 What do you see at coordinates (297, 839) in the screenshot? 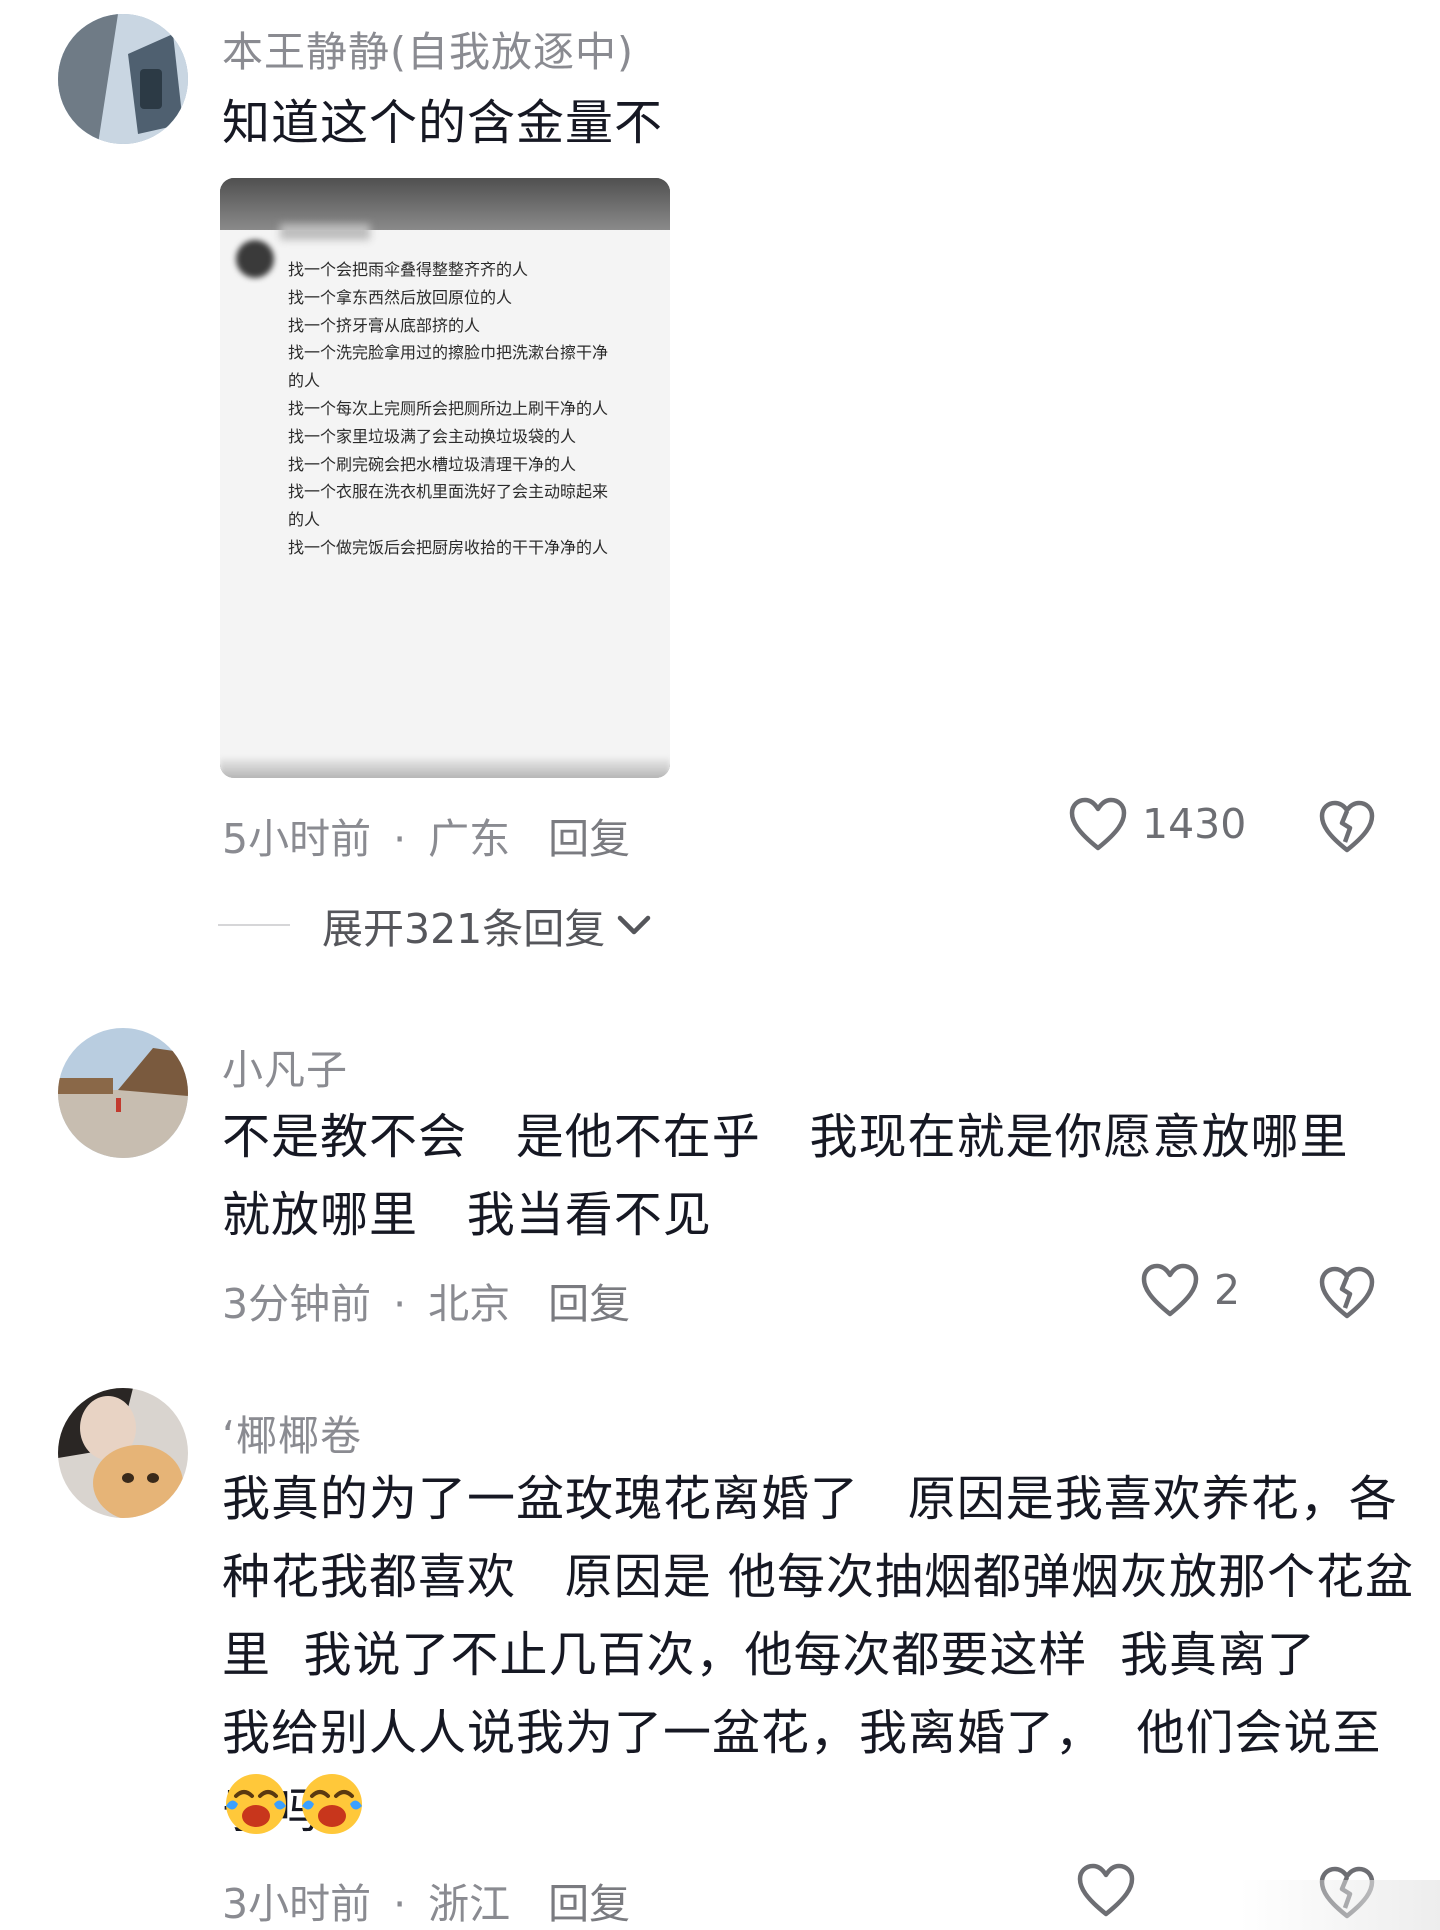
I see `comment-time: 5小时前` at bounding box center [297, 839].